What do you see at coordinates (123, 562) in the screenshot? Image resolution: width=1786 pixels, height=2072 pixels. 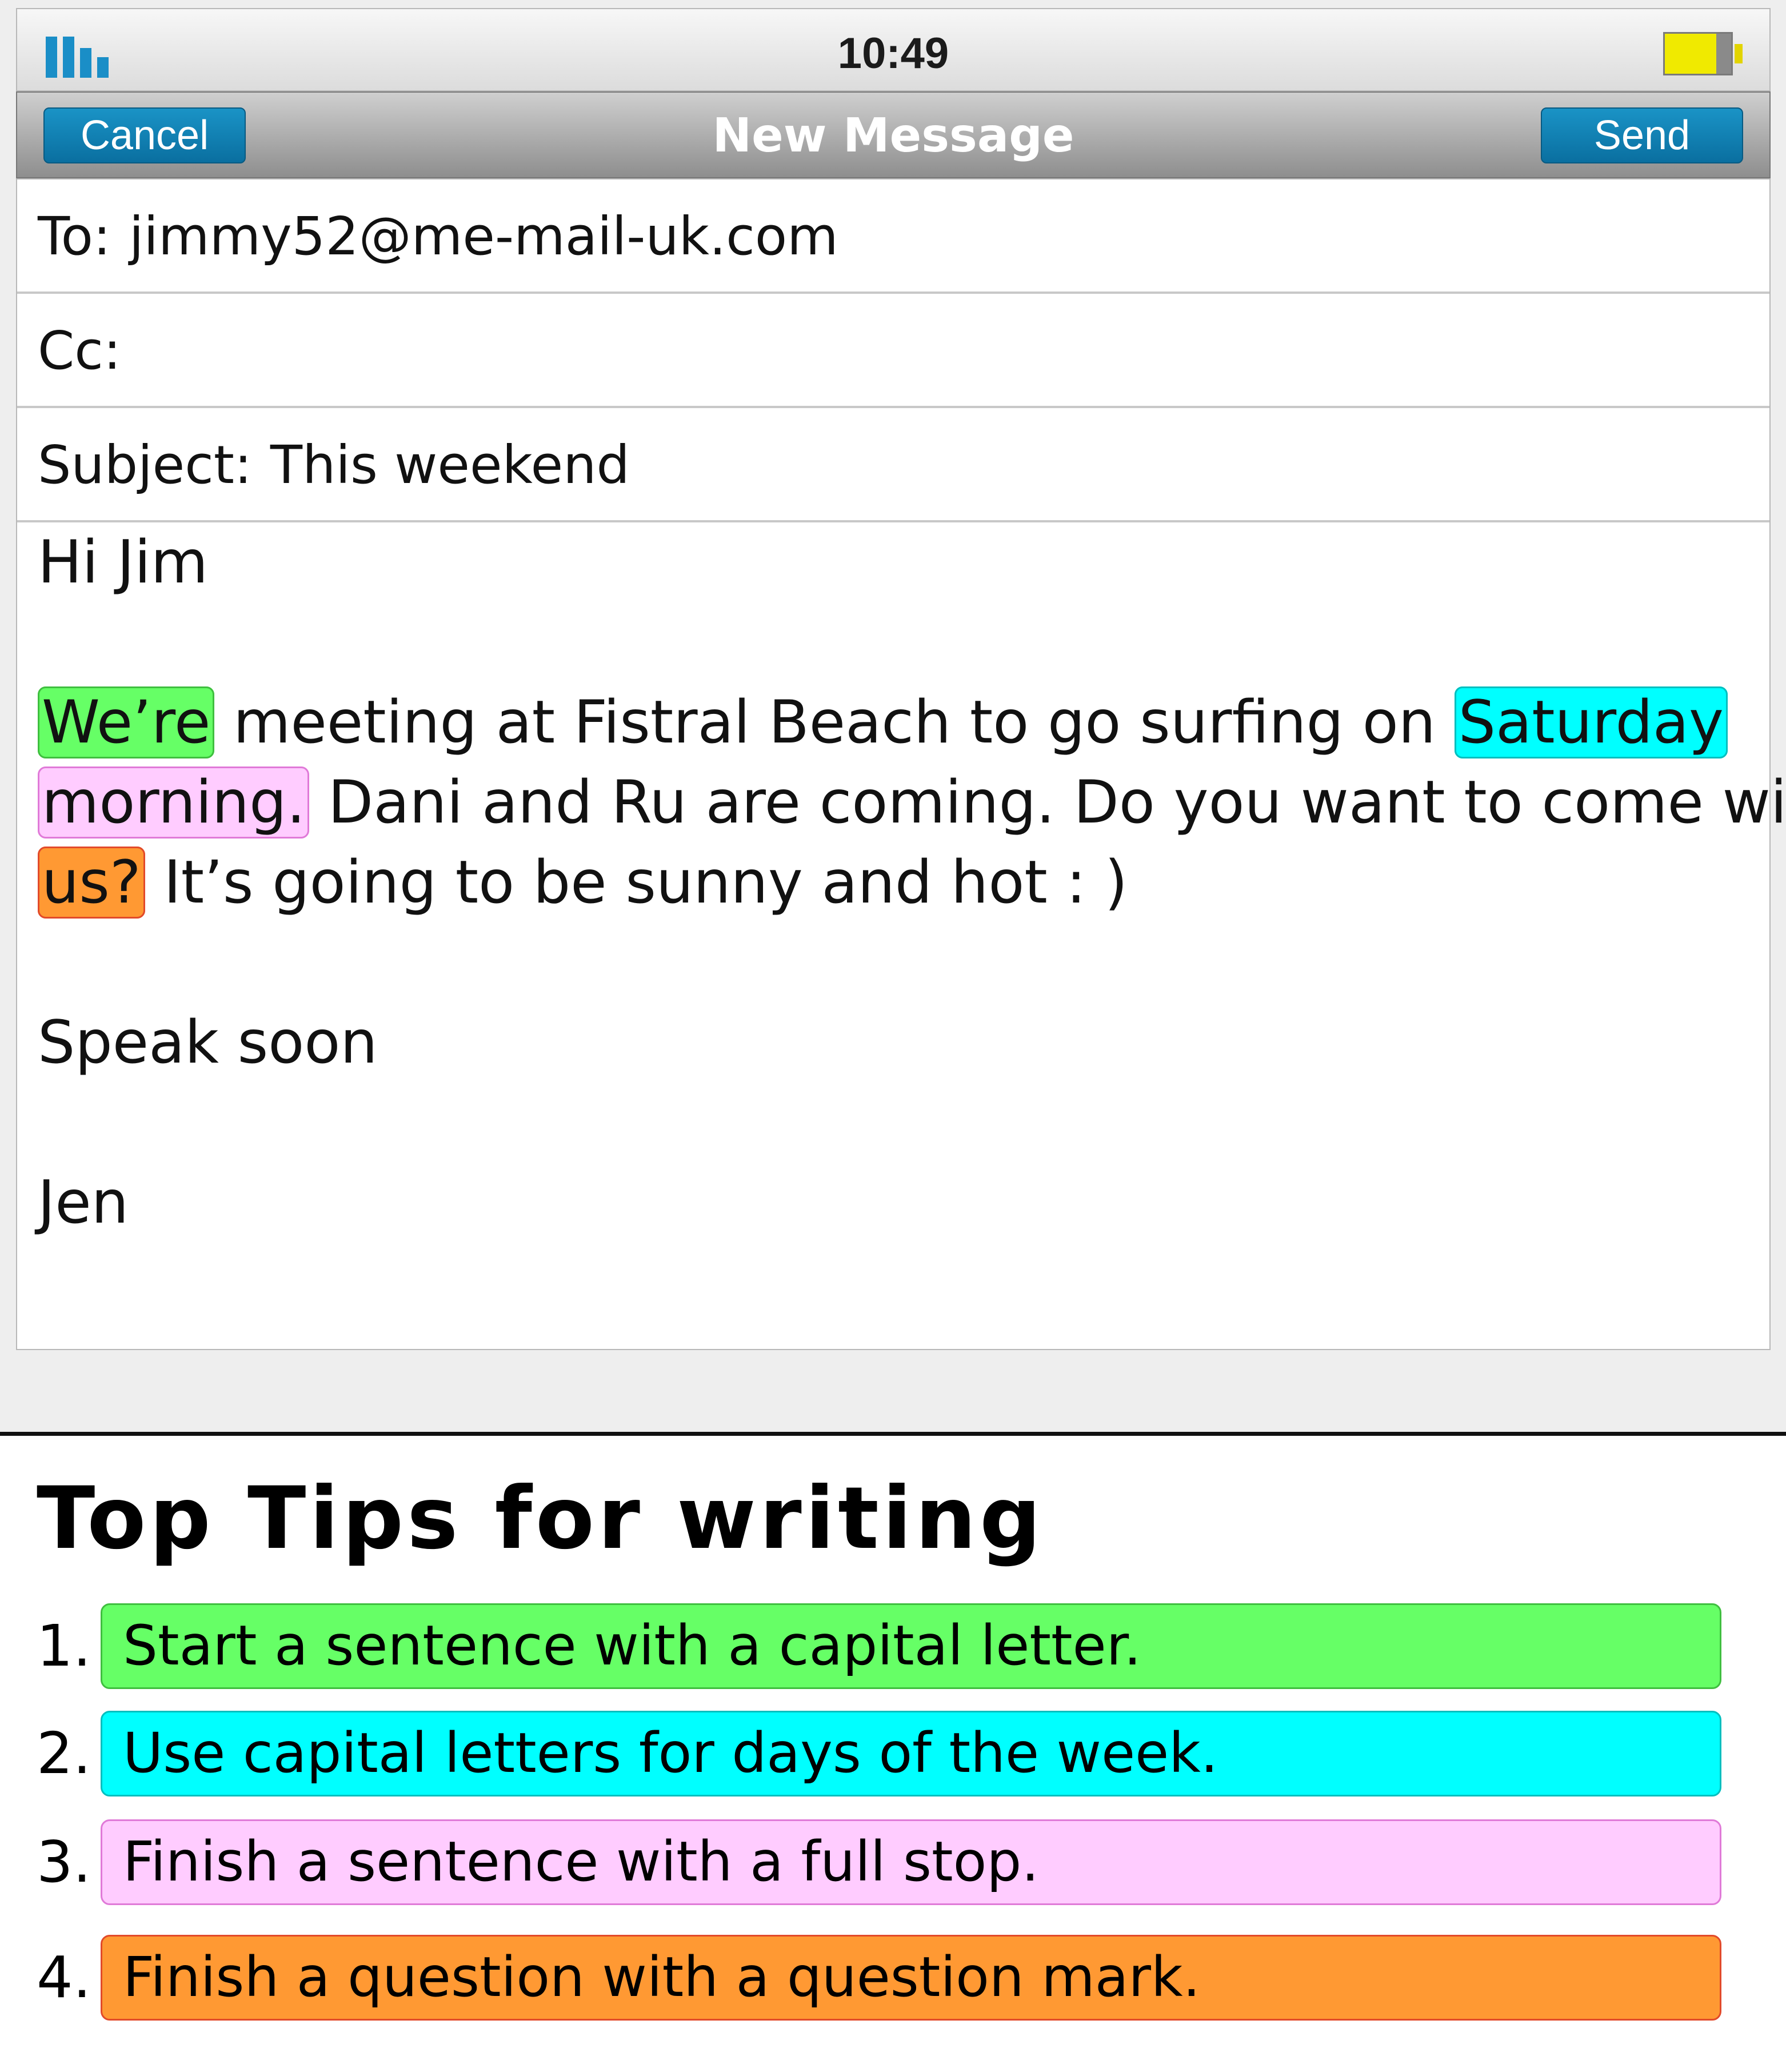 I see `greeting: Hi Jim` at bounding box center [123, 562].